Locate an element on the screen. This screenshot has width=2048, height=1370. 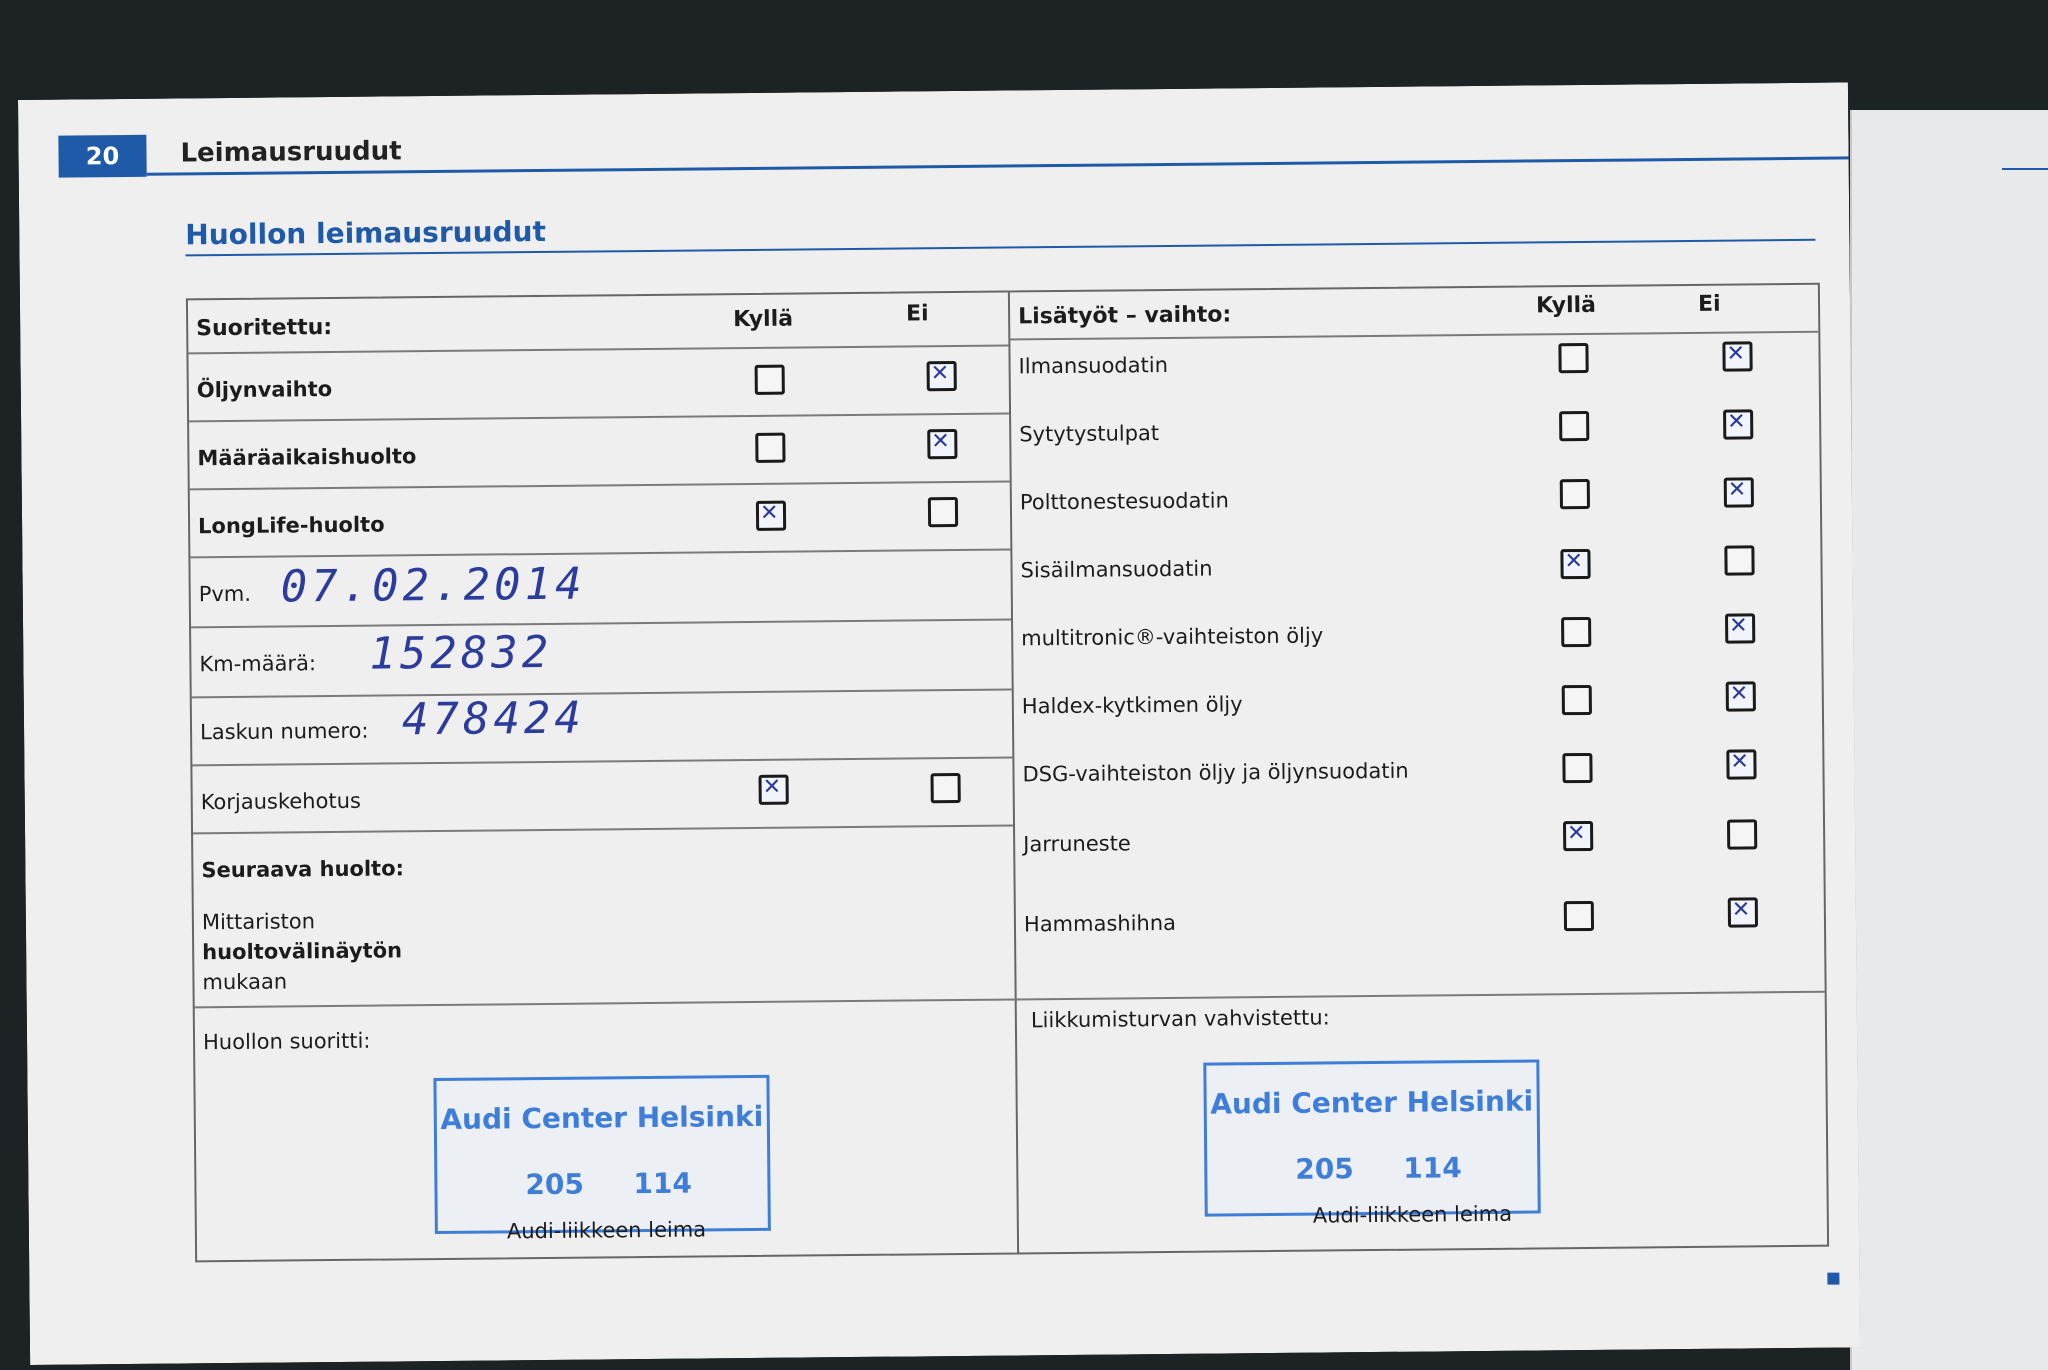
next-service-label: Seuraava huolto: is located at coordinates (303, 869).